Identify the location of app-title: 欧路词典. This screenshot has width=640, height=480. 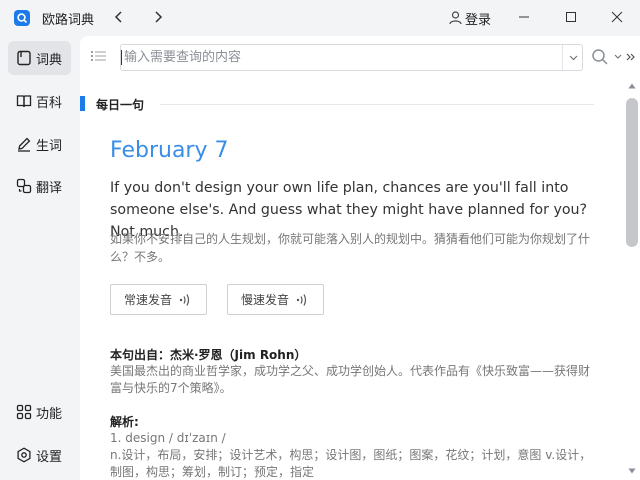
(68, 20).